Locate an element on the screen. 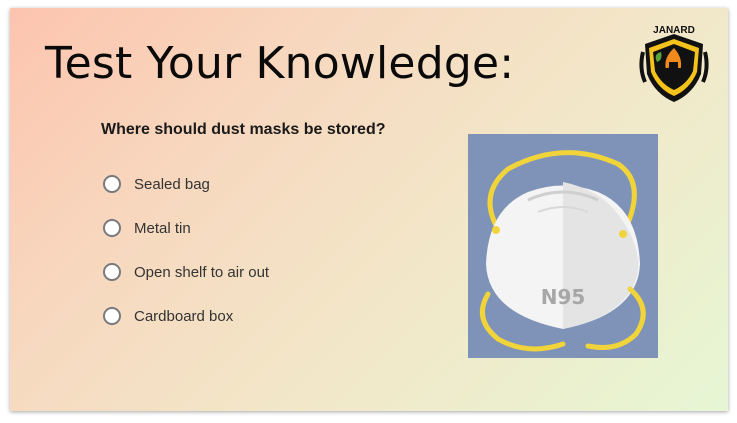  option-open-shelf: Open shelf to air out is located at coordinates (186, 272).